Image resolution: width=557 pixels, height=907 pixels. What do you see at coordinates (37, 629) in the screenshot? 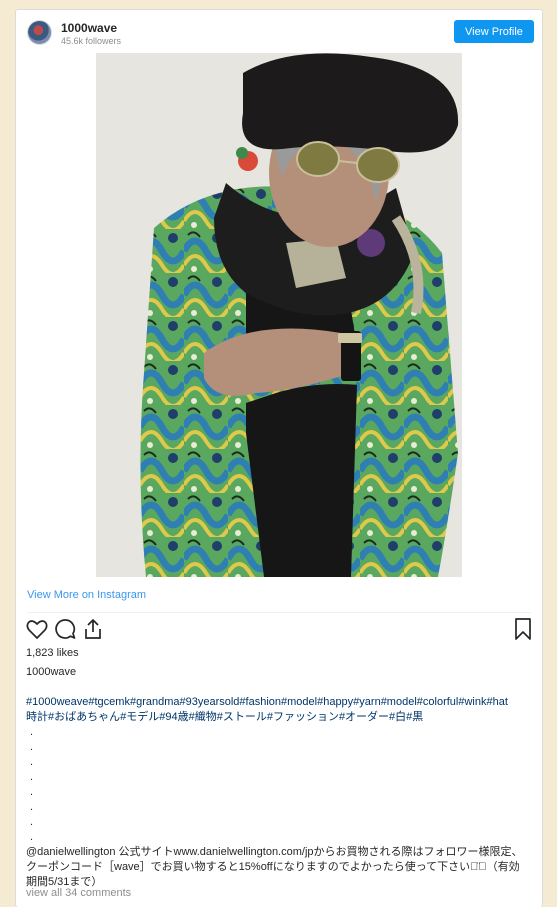
I see `heart-icon` at bounding box center [37, 629].